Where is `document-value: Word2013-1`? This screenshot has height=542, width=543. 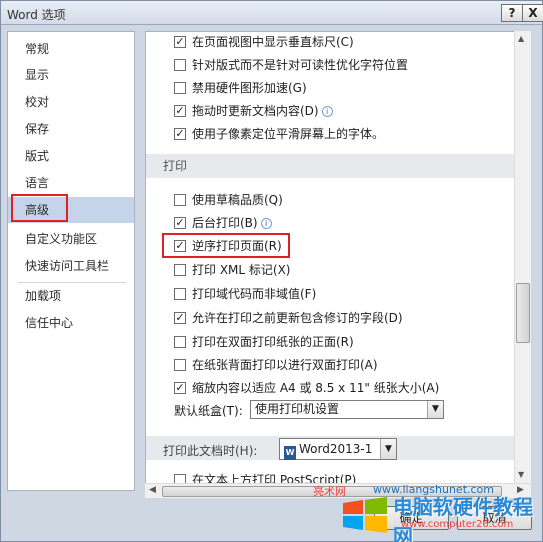
document-value: Word2013-1 is located at coordinates (336, 449).